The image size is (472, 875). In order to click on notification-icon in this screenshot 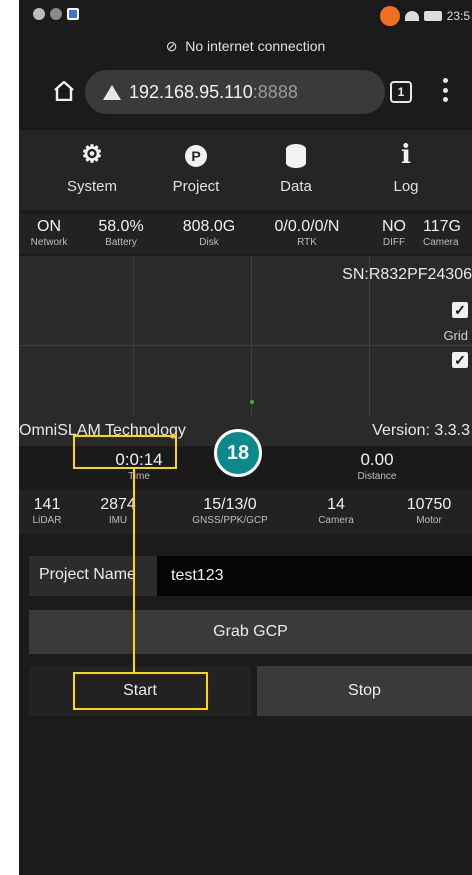, I will do `click(39, 14)`.